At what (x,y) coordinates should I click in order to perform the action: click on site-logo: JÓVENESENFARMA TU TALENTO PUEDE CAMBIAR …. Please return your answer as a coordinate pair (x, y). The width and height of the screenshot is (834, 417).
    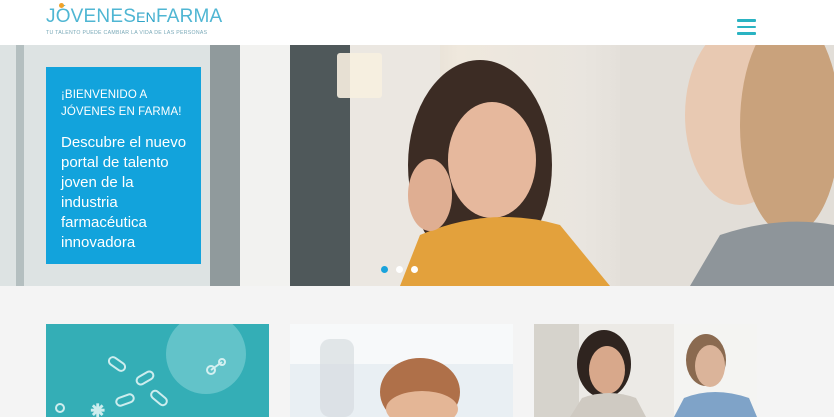
    Looking at the image, I should click on (134, 21).